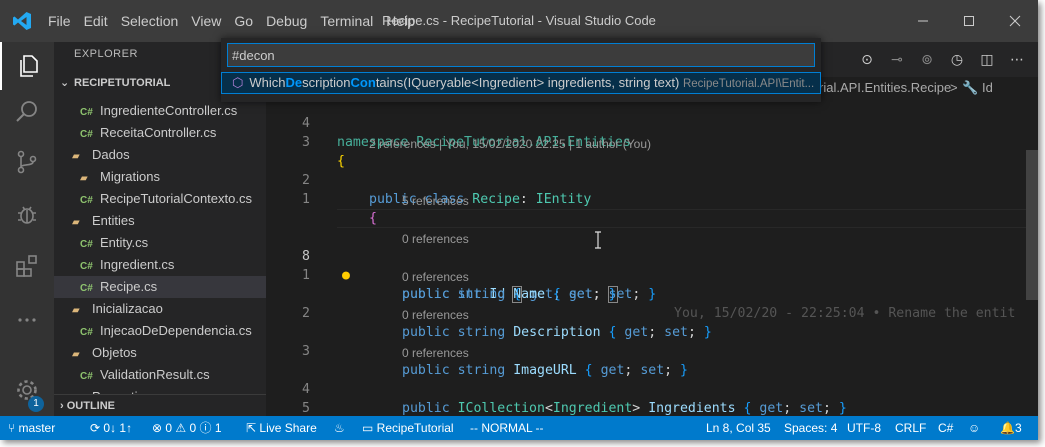 The height and width of the screenshot is (447, 1045). Describe the element at coordinates (598, 240) in the screenshot. I see `text-cursor-icon` at that location.